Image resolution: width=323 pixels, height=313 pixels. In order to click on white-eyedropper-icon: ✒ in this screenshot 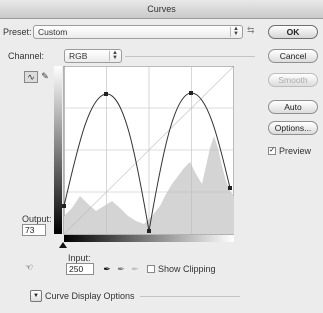, I will do `click(135, 269)`.